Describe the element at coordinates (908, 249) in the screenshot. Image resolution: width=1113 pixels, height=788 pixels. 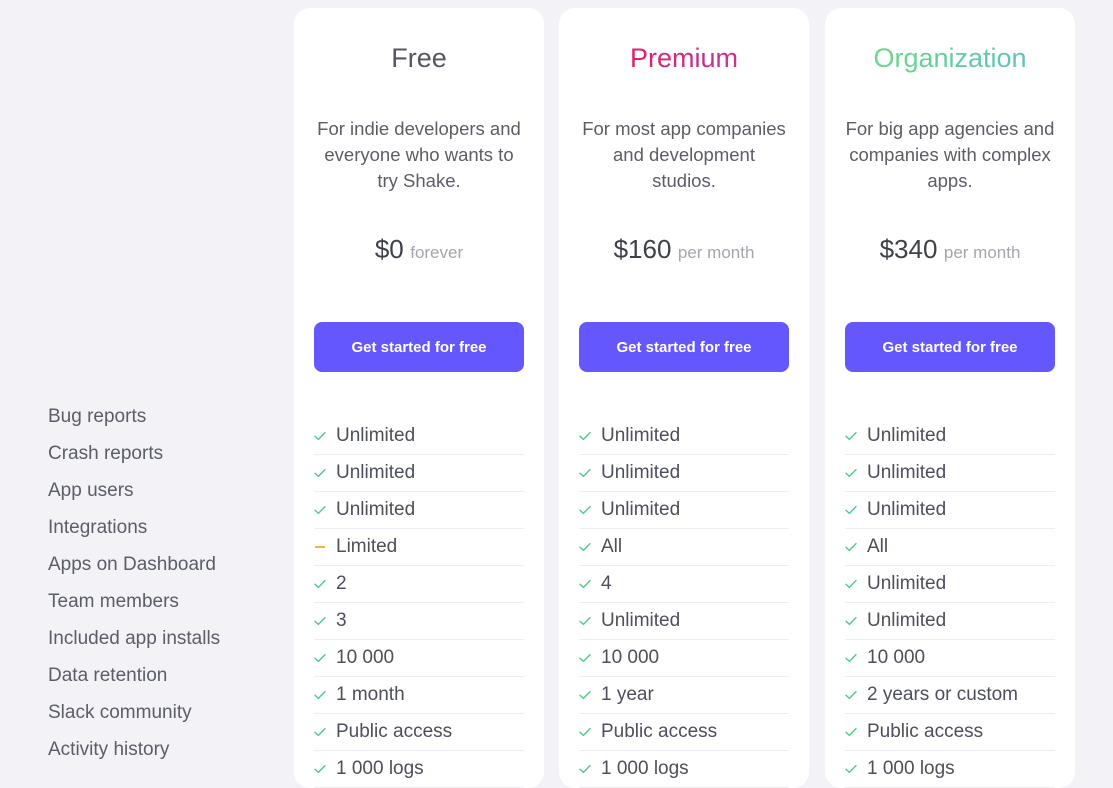
I see `price-amount: $340` at that location.